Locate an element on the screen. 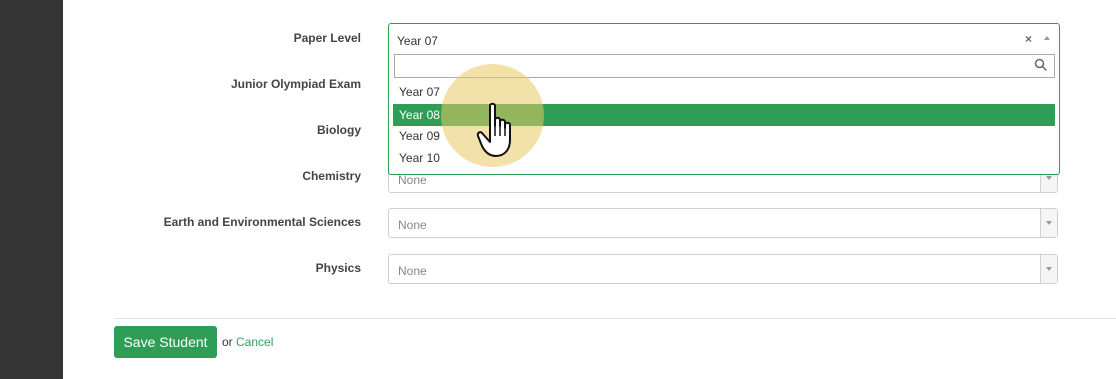  or-cancel-text: or Cancel is located at coordinates (247, 342).